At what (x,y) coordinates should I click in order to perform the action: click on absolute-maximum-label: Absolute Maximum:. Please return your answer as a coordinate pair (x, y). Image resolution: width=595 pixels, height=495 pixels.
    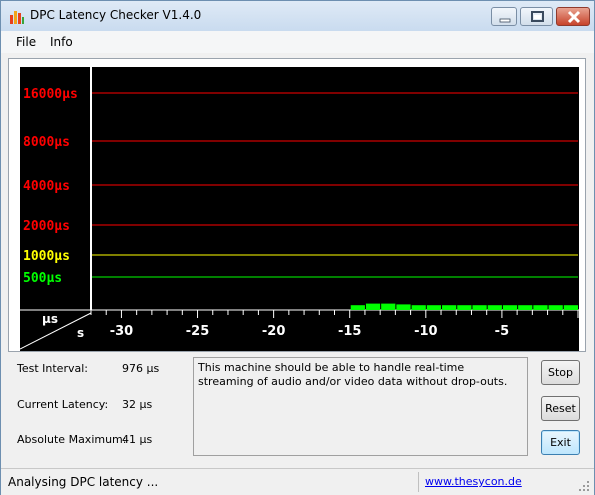
    Looking at the image, I should click on (72, 439).